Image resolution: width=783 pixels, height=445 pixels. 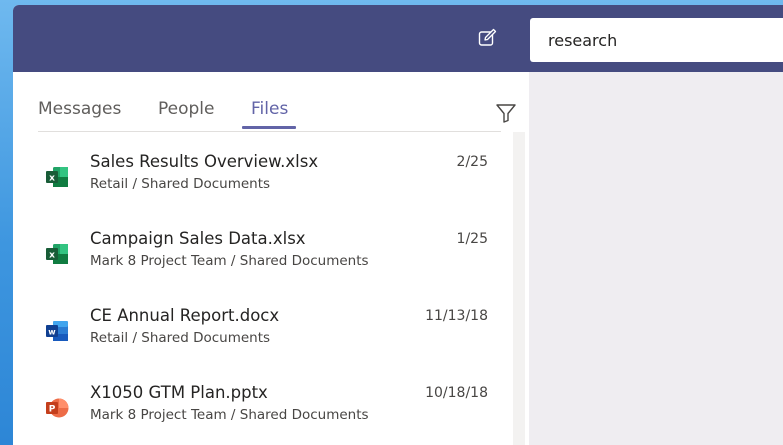 What do you see at coordinates (79, 109) in the screenshot?
I see `tab-messages: Messages` at bounding box center [79, 109].